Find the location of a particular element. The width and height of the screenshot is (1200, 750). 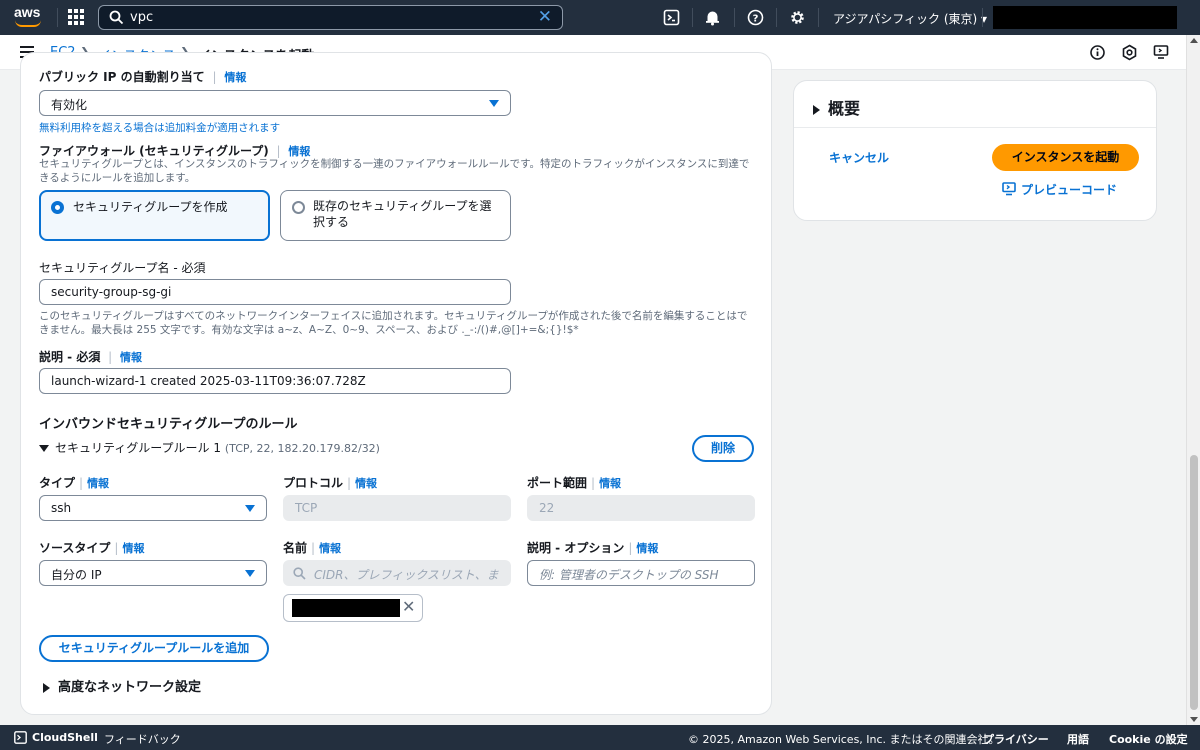

source-type-select: 自分の IP is located at coordinates (153, 573).